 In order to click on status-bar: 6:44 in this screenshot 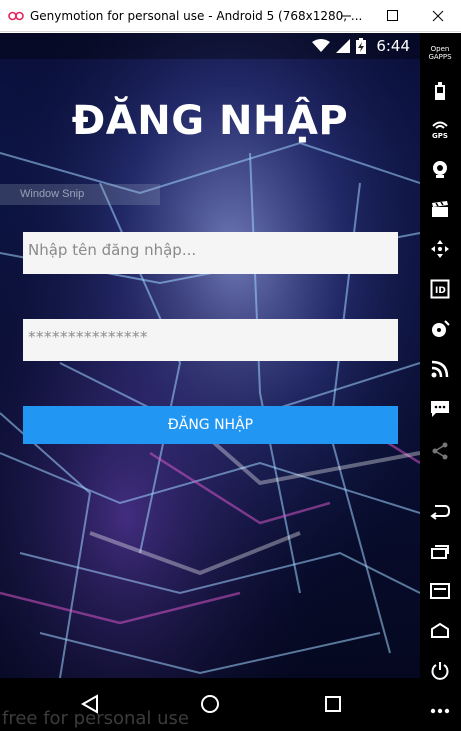, I will do `click(210, 46)`.